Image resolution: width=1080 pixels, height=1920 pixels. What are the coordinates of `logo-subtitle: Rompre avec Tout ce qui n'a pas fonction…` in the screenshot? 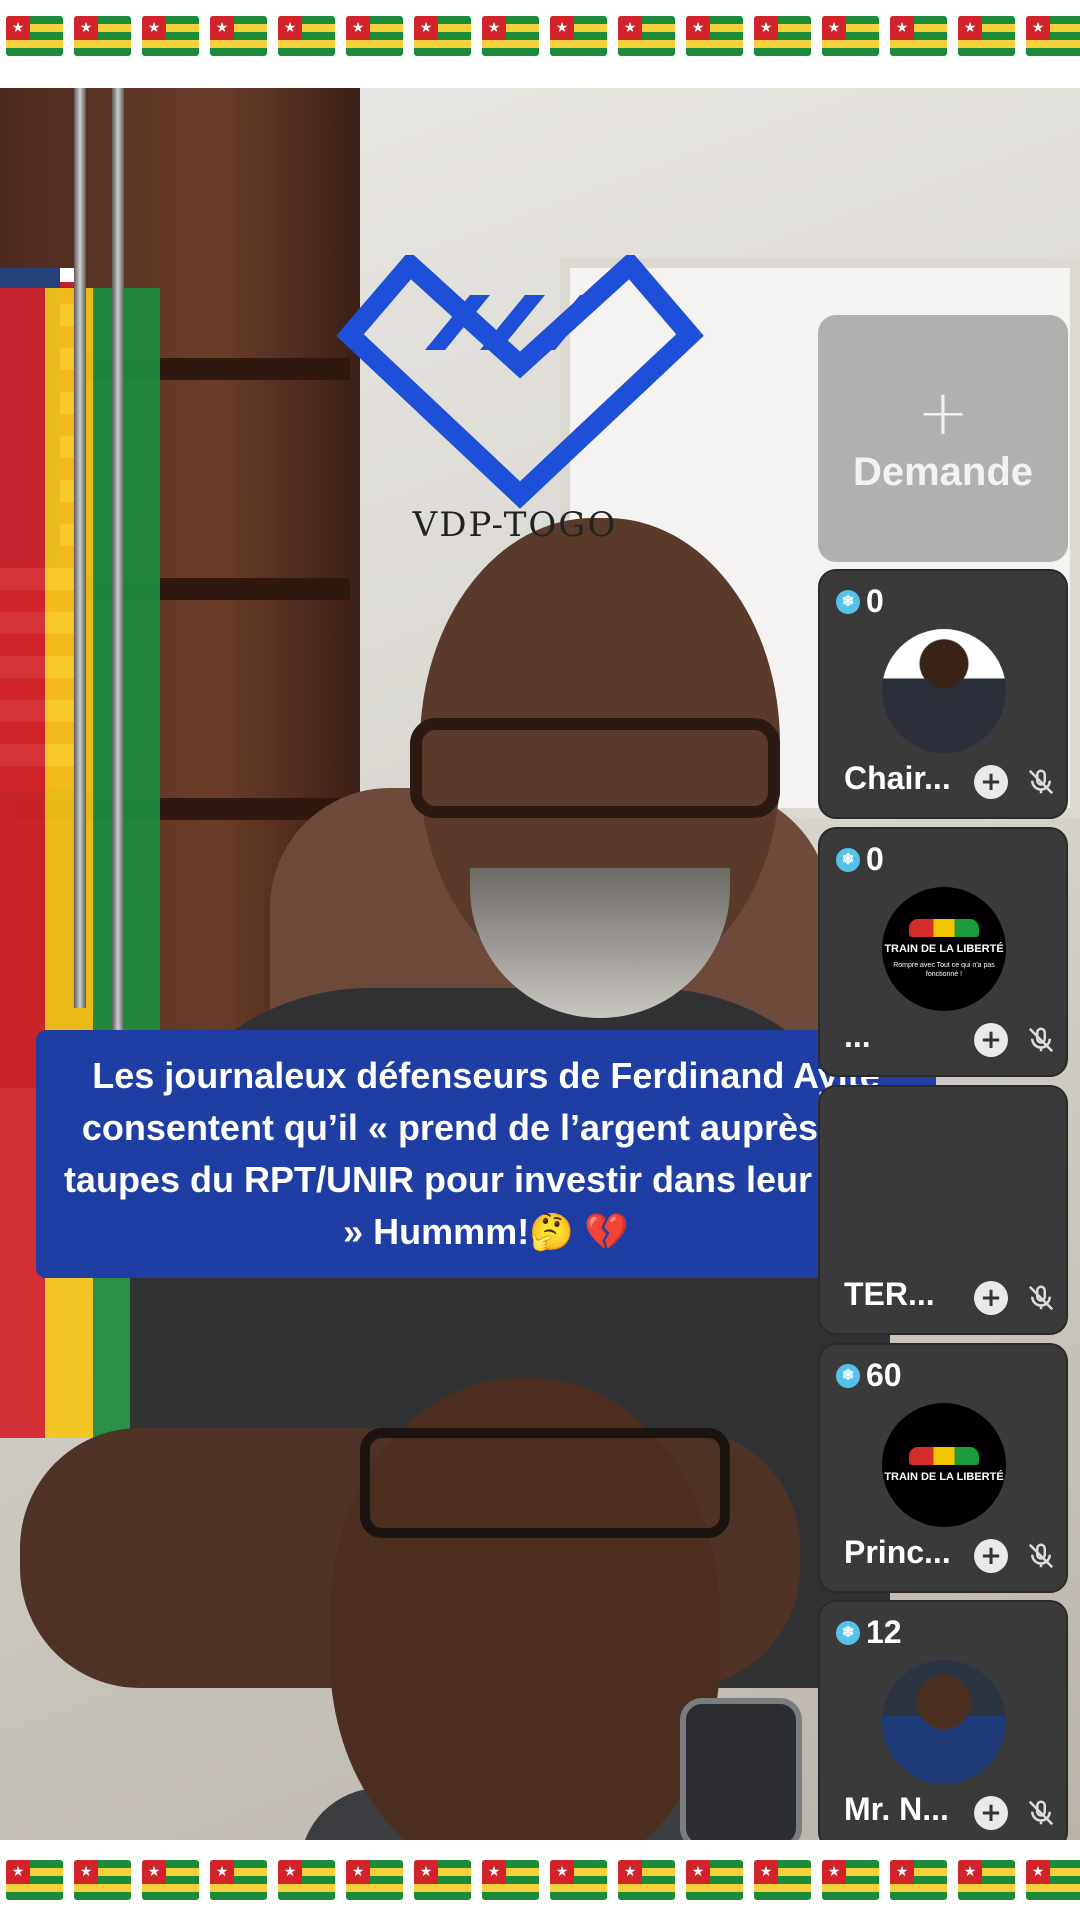 It's located at (944, 970).